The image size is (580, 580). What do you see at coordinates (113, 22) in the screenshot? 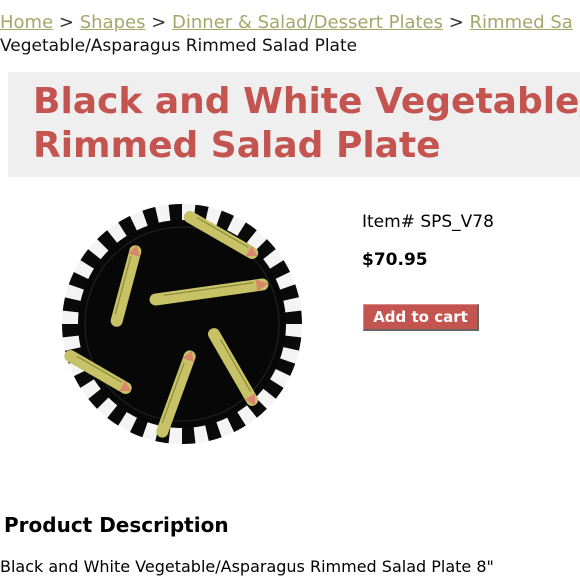
I see `breadcrumb-link-shapes: Shapes` at bounding box center [113, 22].